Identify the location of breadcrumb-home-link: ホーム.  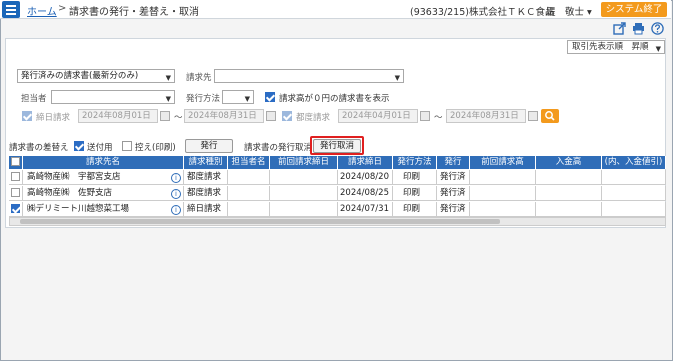
(42, 10).